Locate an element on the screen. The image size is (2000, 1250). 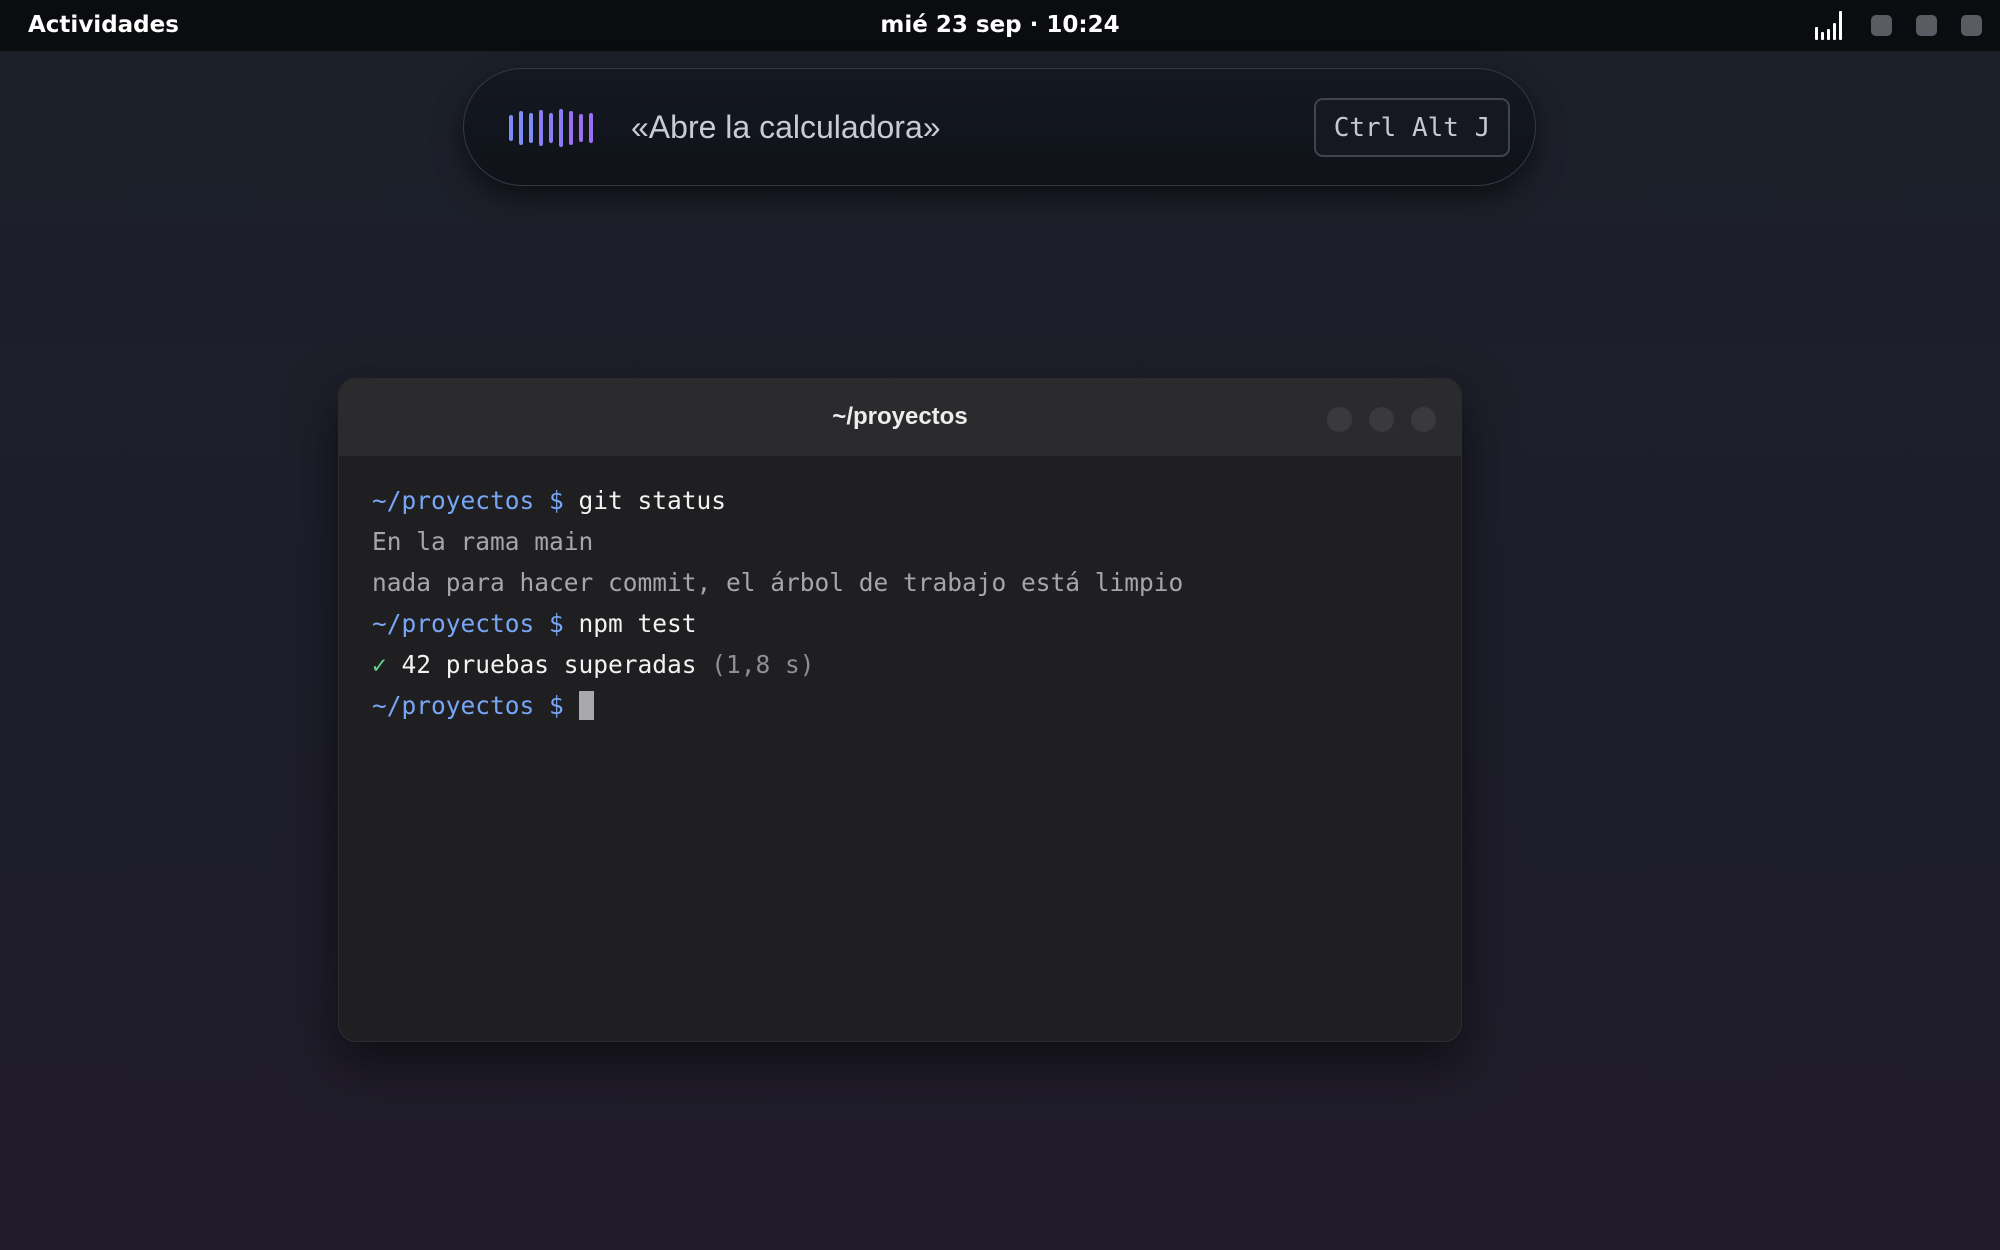
top-bar: Actividades mié 23 sep · 10:24 is located at coordinates (1000, 25).